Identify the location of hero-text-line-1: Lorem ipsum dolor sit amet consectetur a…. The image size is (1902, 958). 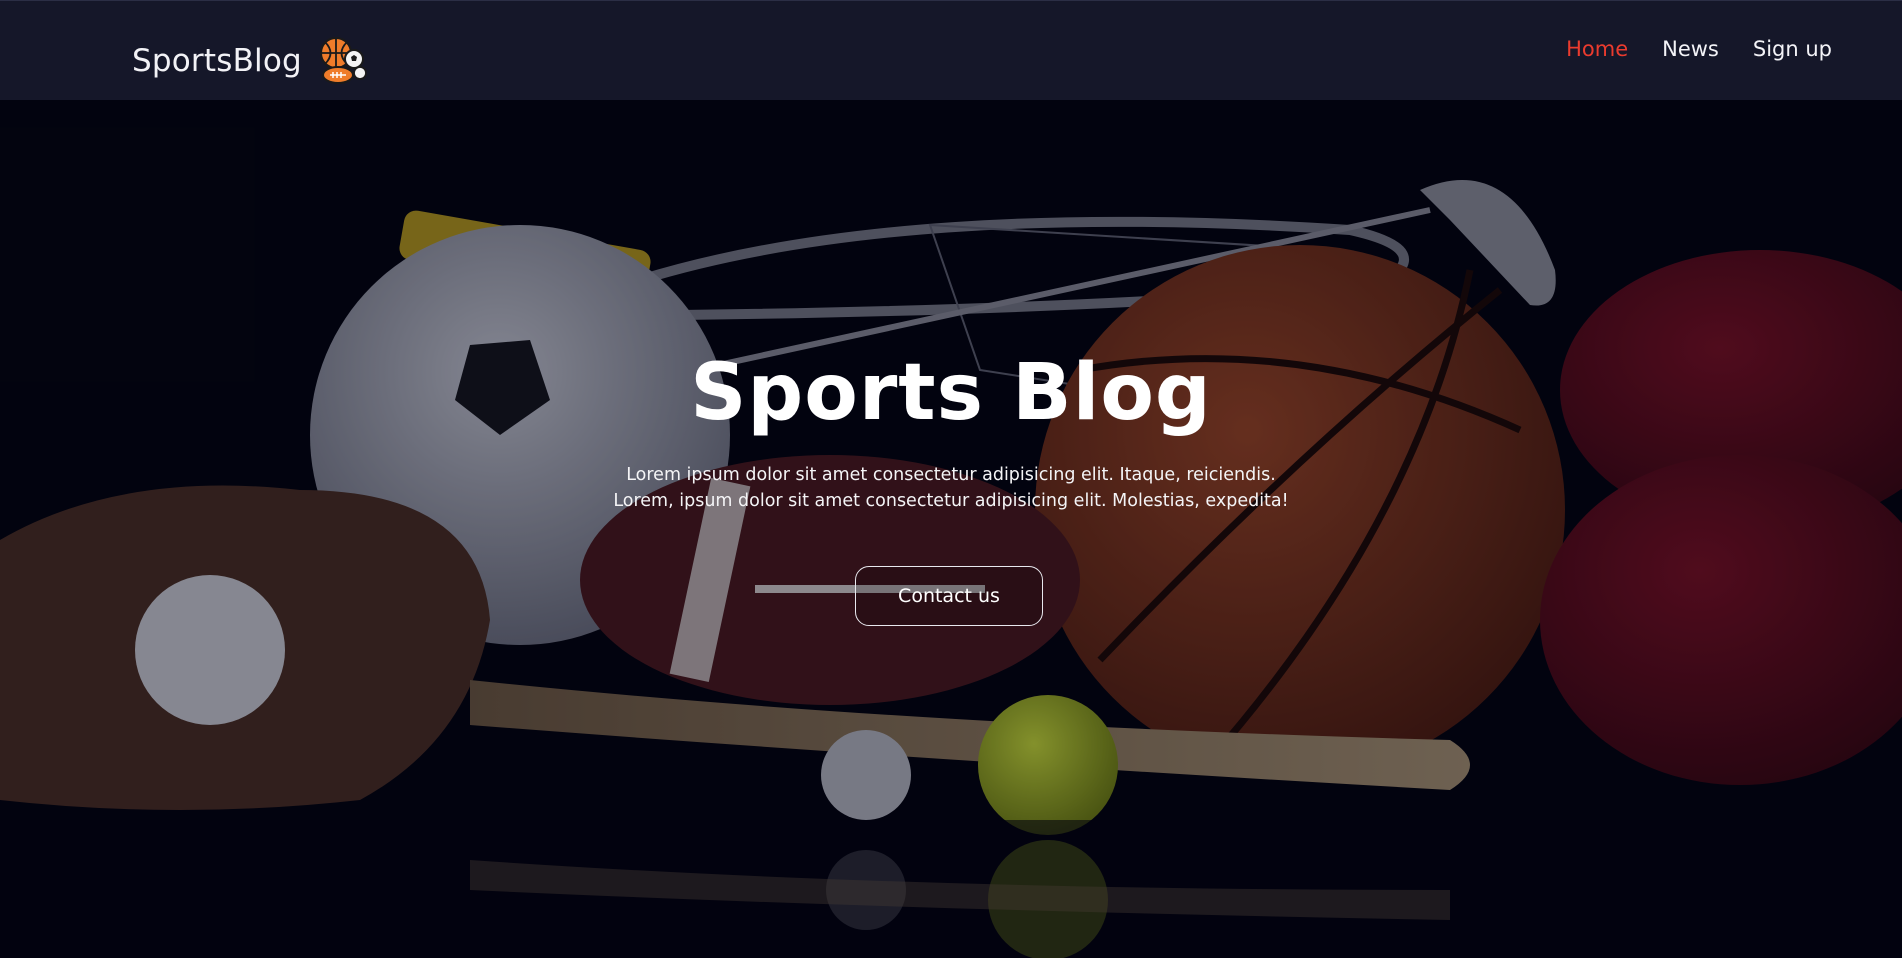
(951, 475).